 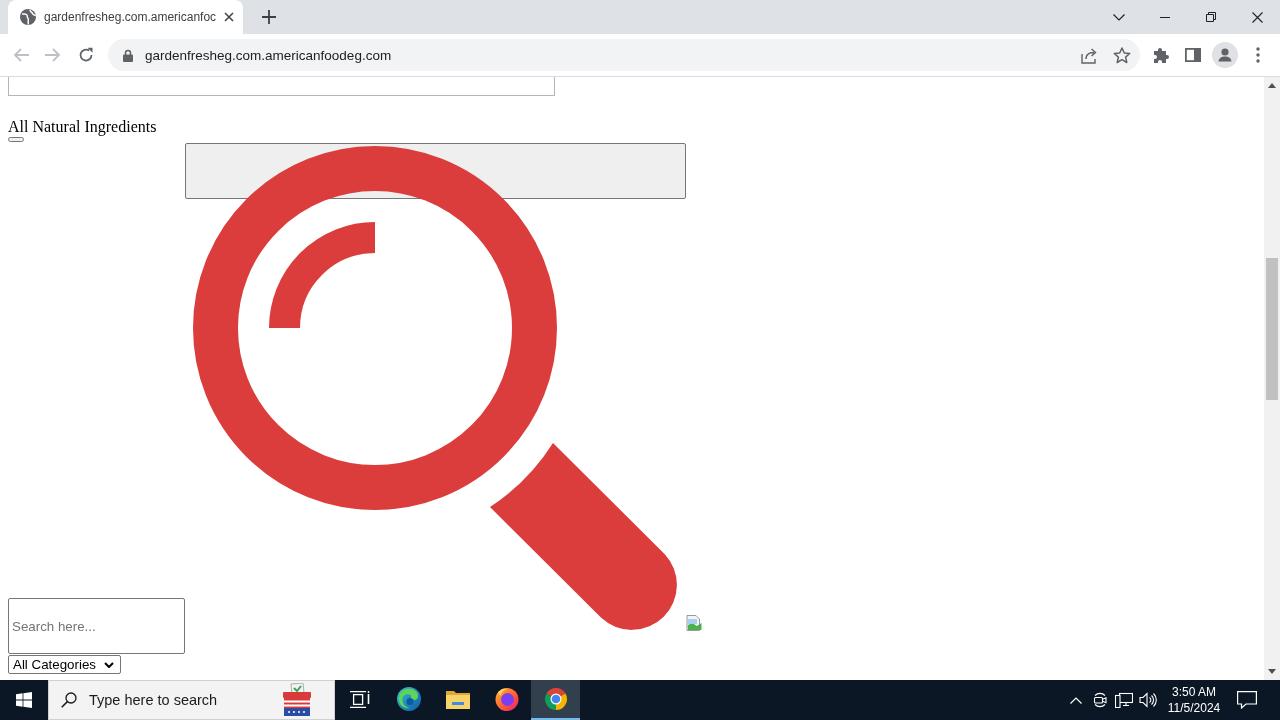 What do you see at coordinates (1211, 17) in the screenshot?
I see `restore-icon` at bounding box center [1211, 17].